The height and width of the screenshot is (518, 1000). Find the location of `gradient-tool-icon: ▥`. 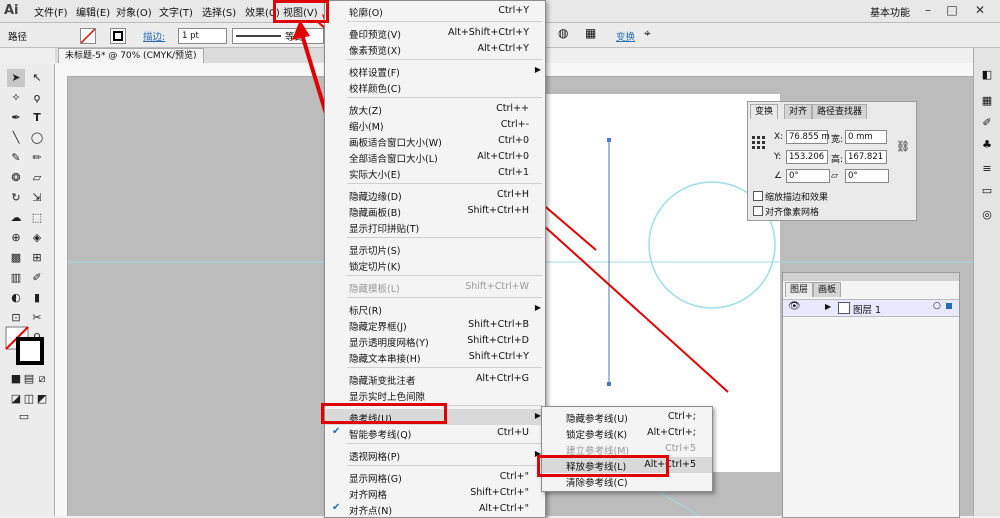

gradient-tool-icon: ▥ is located at coordinates (16, 278).